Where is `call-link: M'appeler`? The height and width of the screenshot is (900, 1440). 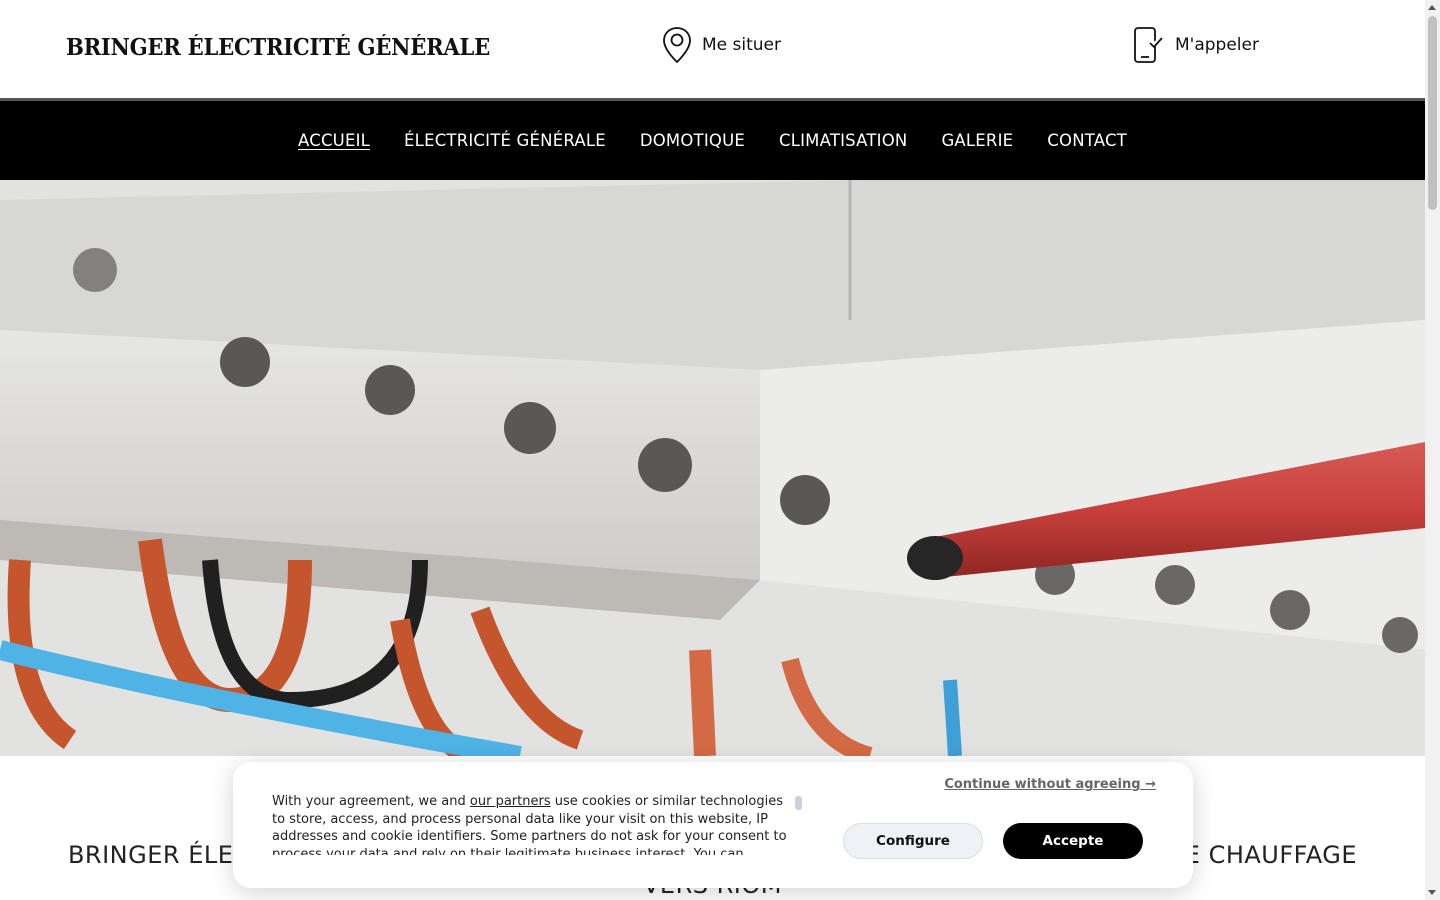
call-link: M'appeler is located at coordinates (1196, 45).